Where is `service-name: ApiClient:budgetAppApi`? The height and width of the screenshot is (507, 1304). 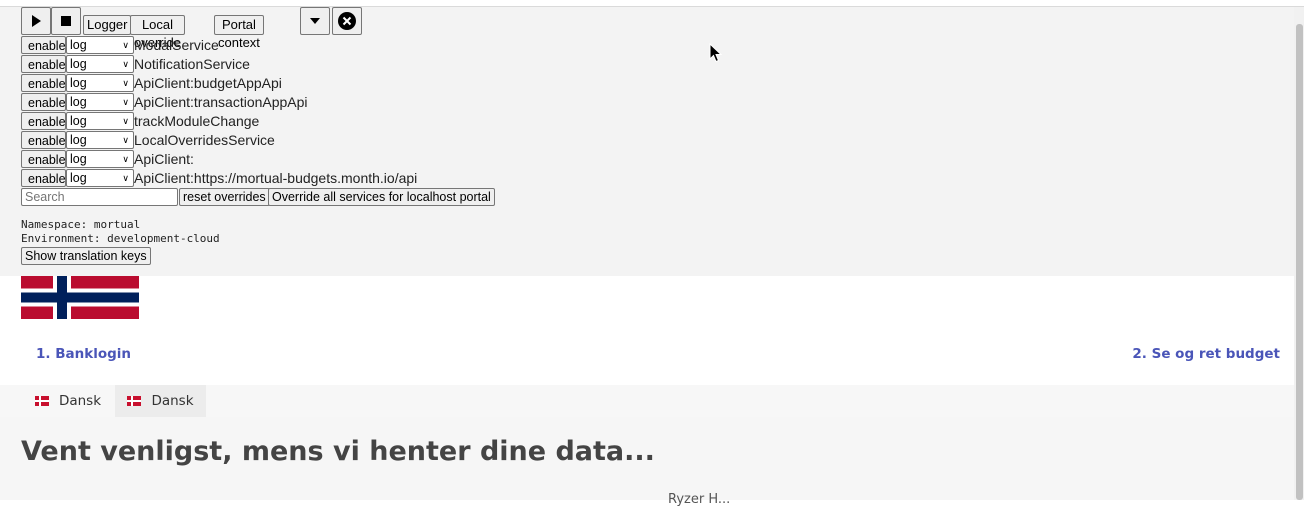
service-name: ApiClient:budgetAppApi is located at coordinates (208, 83).